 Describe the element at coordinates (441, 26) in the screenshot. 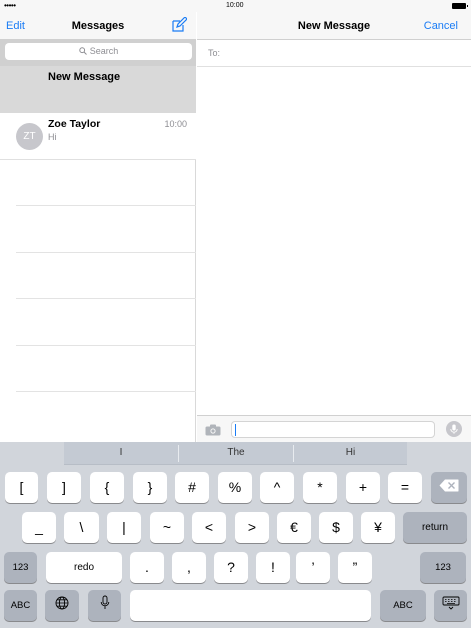

I see `cancel-button: Cancel` at that location.